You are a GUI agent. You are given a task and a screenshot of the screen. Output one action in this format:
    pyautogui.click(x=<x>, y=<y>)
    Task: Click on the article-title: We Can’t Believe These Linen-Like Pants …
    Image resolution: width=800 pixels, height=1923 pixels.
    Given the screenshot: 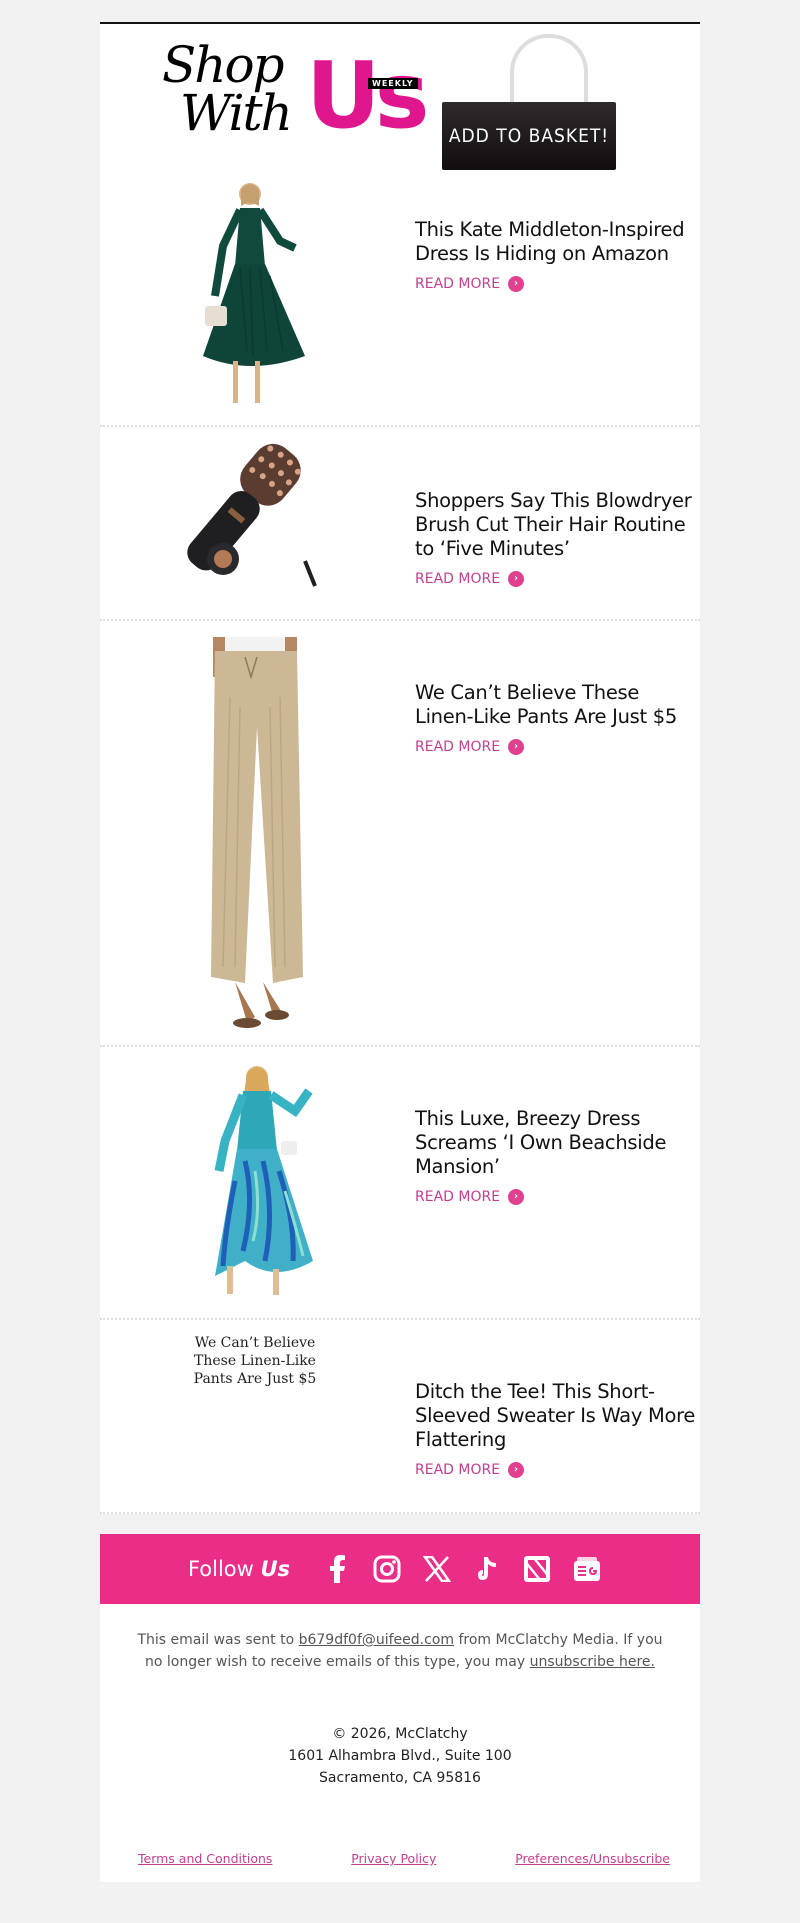 What is the action you would take?
    pyautogui.click(x=556, y=705)
    